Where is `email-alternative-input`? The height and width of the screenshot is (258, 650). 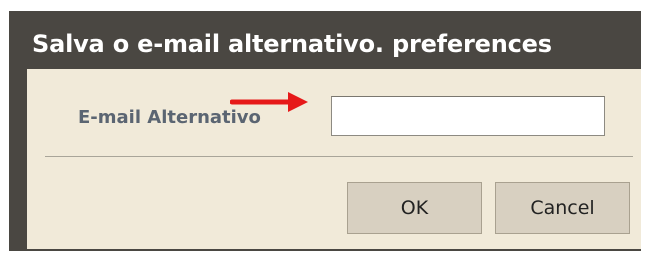 email-alternative-input is located at coordinates (468, 116).